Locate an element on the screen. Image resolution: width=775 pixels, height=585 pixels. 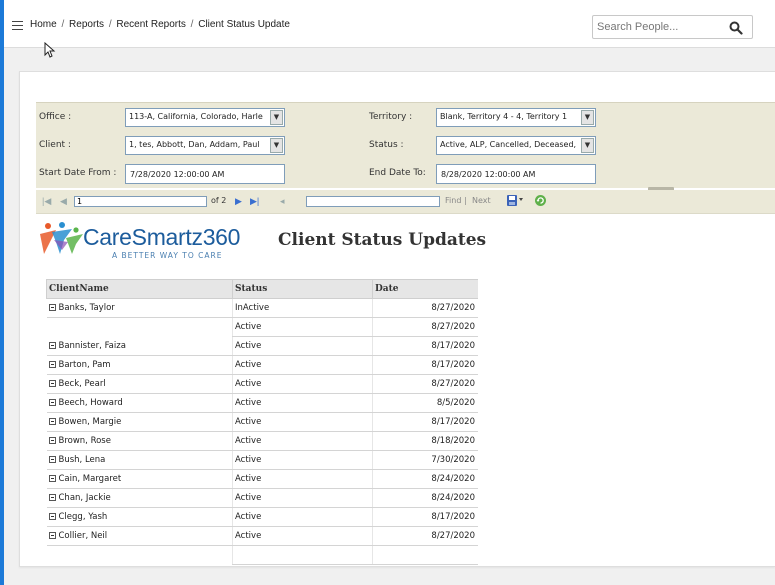
menu-icon is located at coordinates (17, 25).